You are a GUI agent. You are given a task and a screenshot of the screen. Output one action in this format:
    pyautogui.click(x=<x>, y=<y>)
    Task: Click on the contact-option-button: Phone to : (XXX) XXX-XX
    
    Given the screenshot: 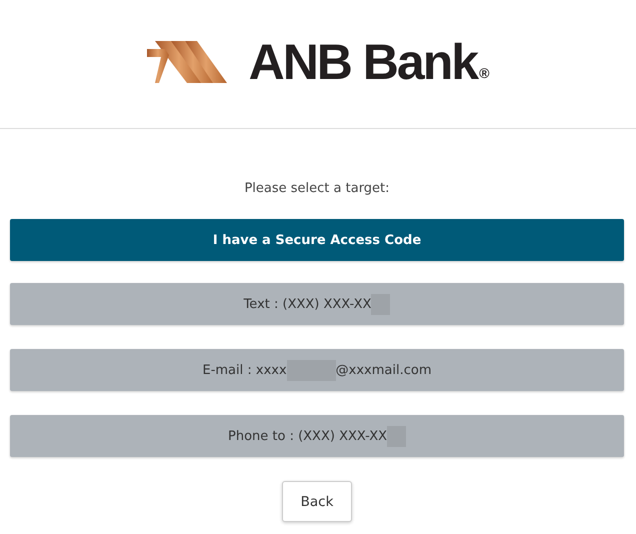 What is the action you would take?
    pyautogui.click(x=317, y=436)
    